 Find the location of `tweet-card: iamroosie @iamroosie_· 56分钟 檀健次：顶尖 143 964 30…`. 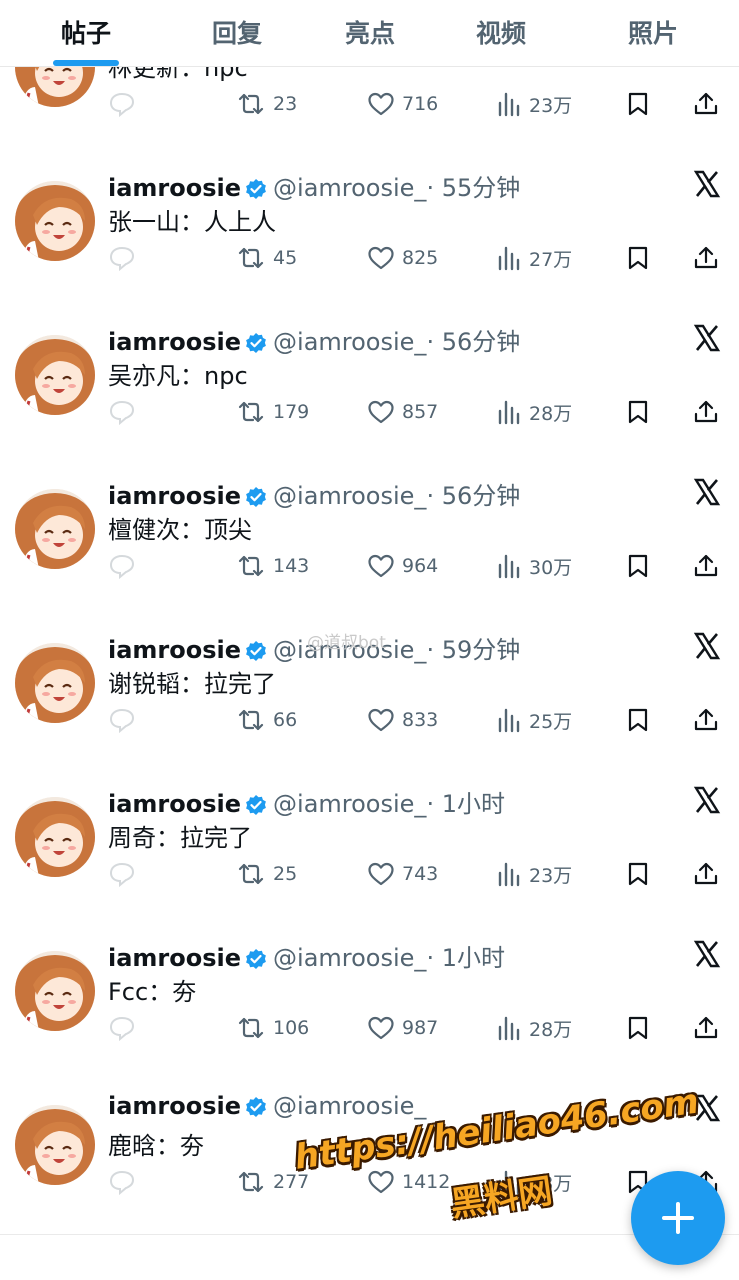

tweet-card: iamroosie @iamroosie_· 56分钟 檀健次：顶尖 143 964 30… is located at coordinates (369, 541).